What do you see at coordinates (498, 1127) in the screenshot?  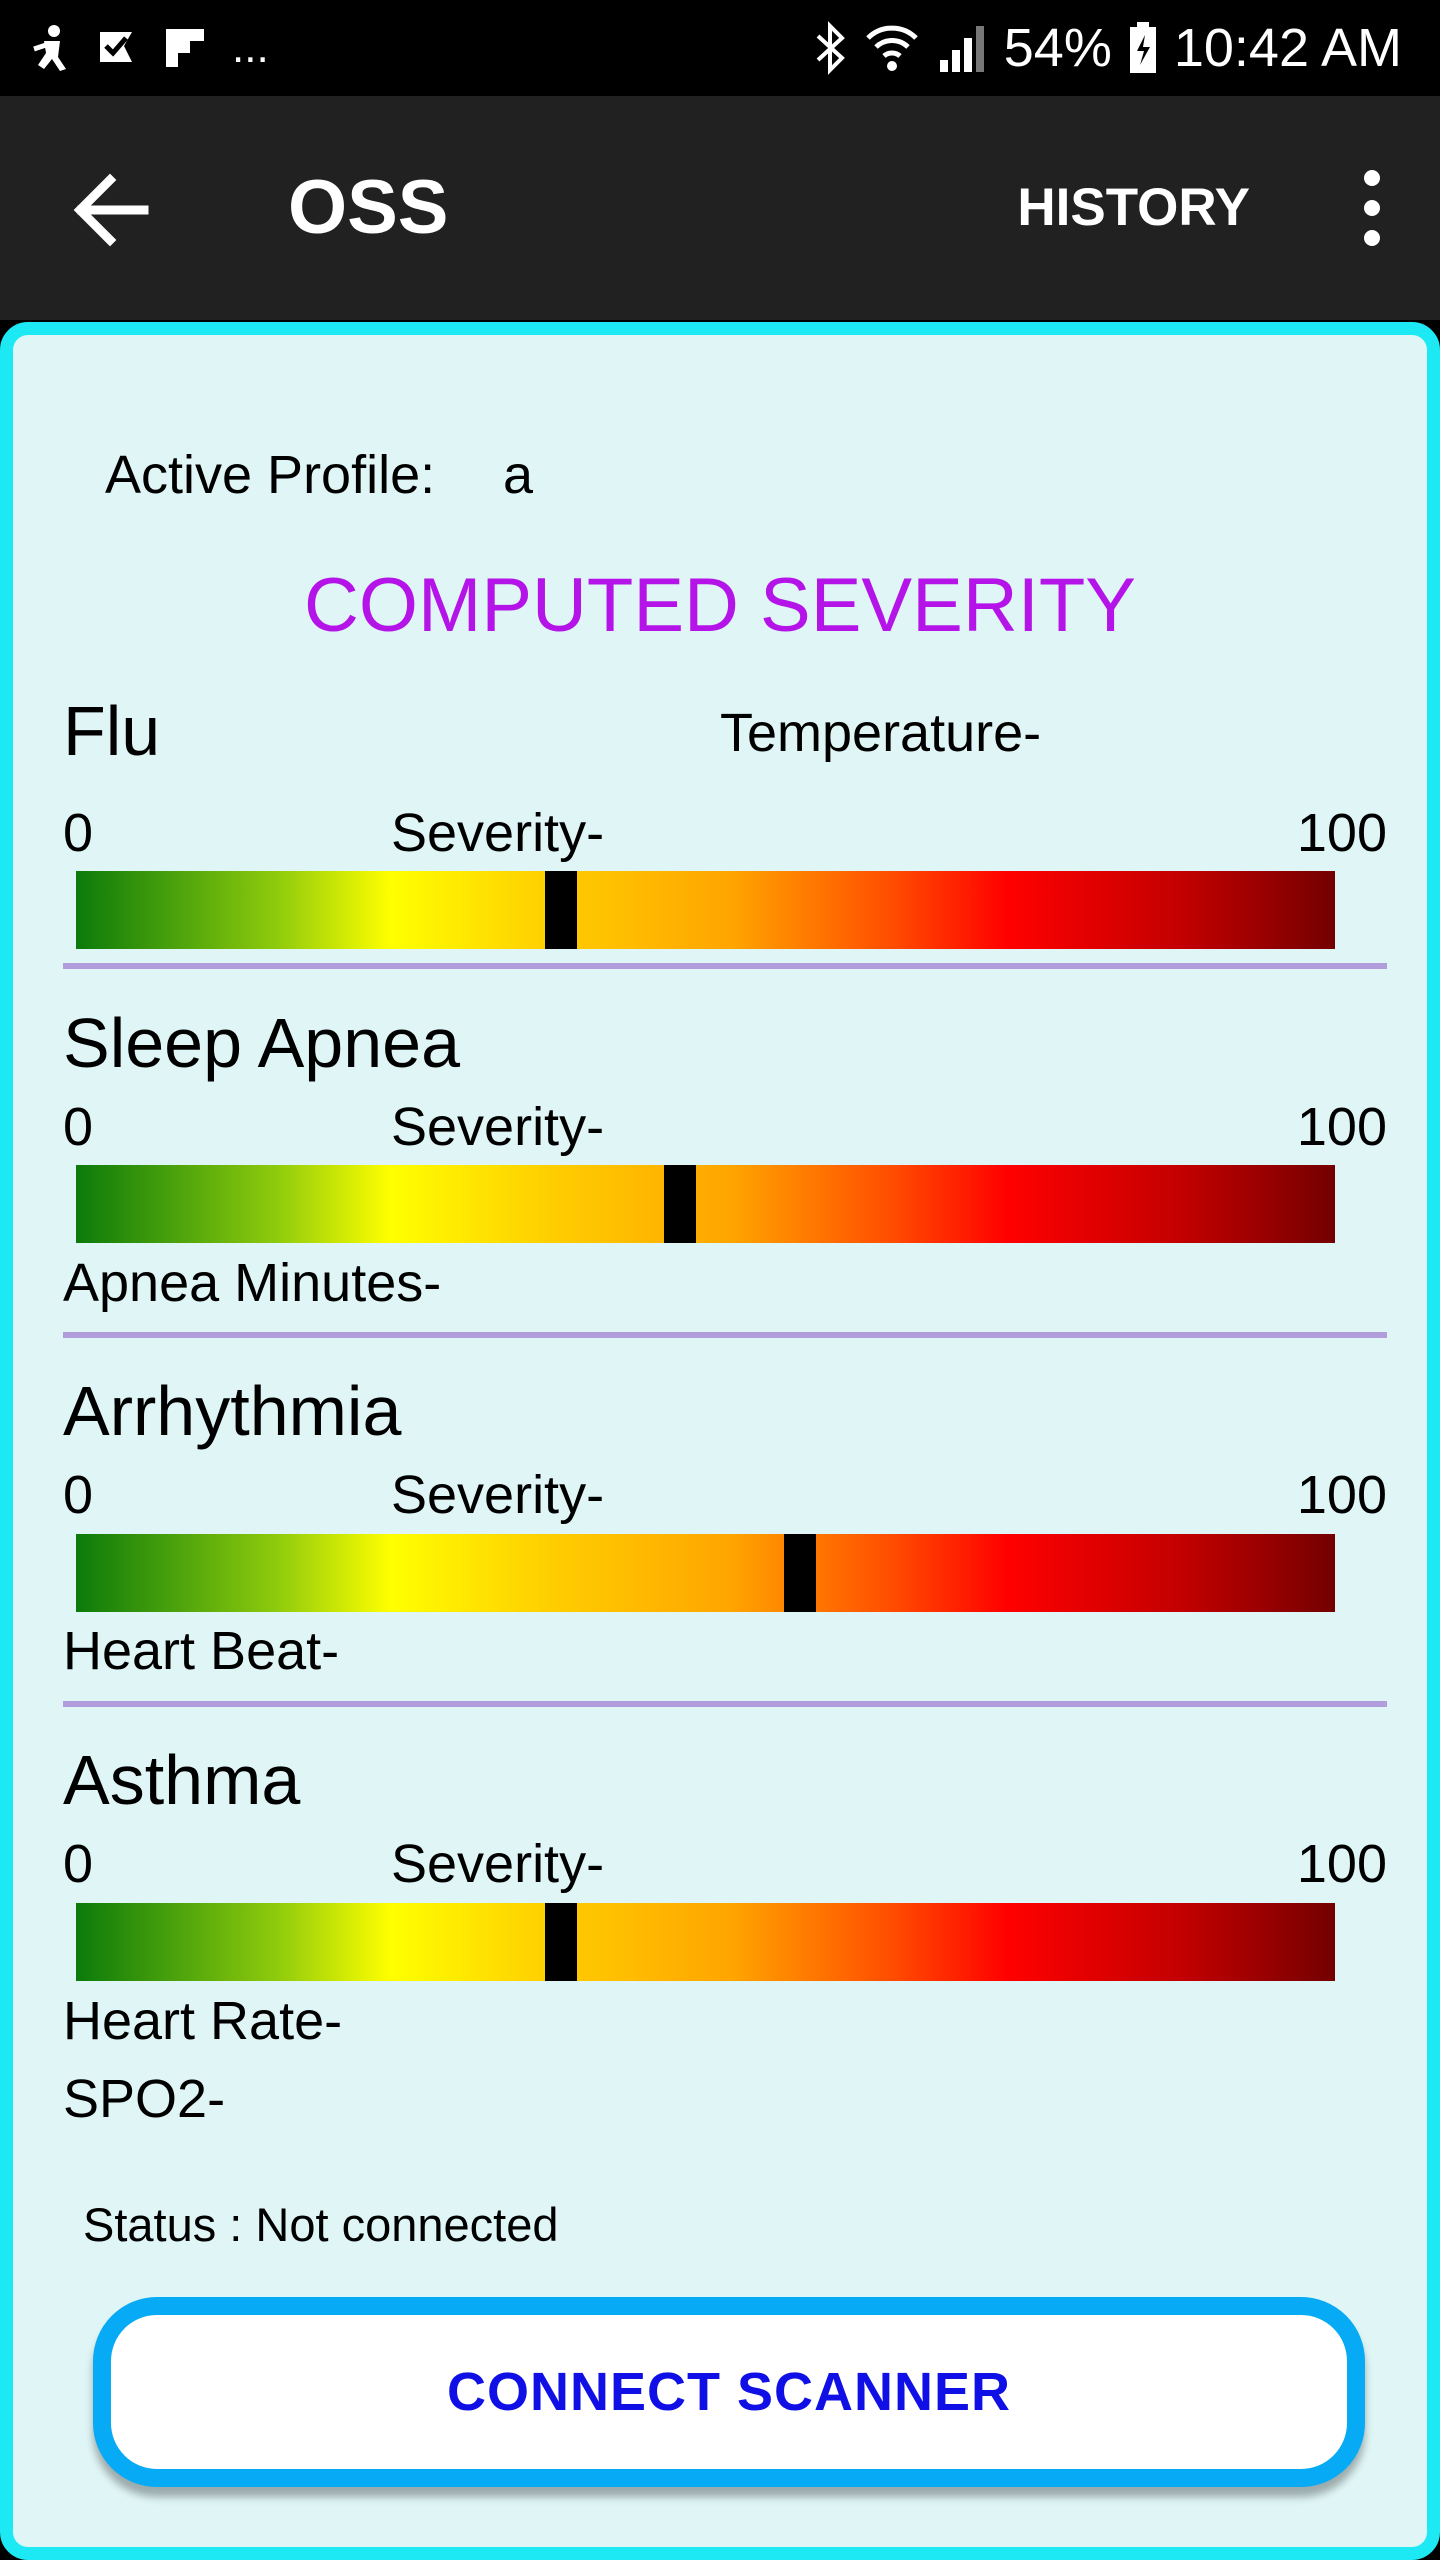 I see `sleep-apnea-severity-label: Severity-` at bounding box center [498, 1127].